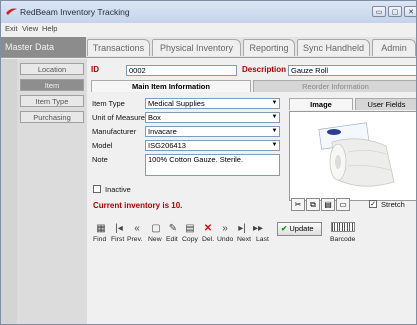  Describe the element at coordinates (262, 239) in the screenshot. I see `last-label: Last` at that location.